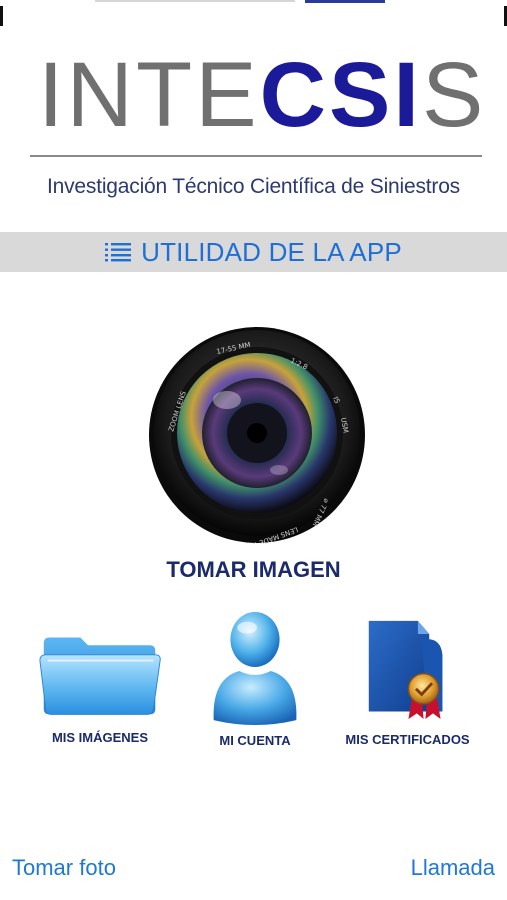  I want to click on certificate-icon, so click(405, 670).